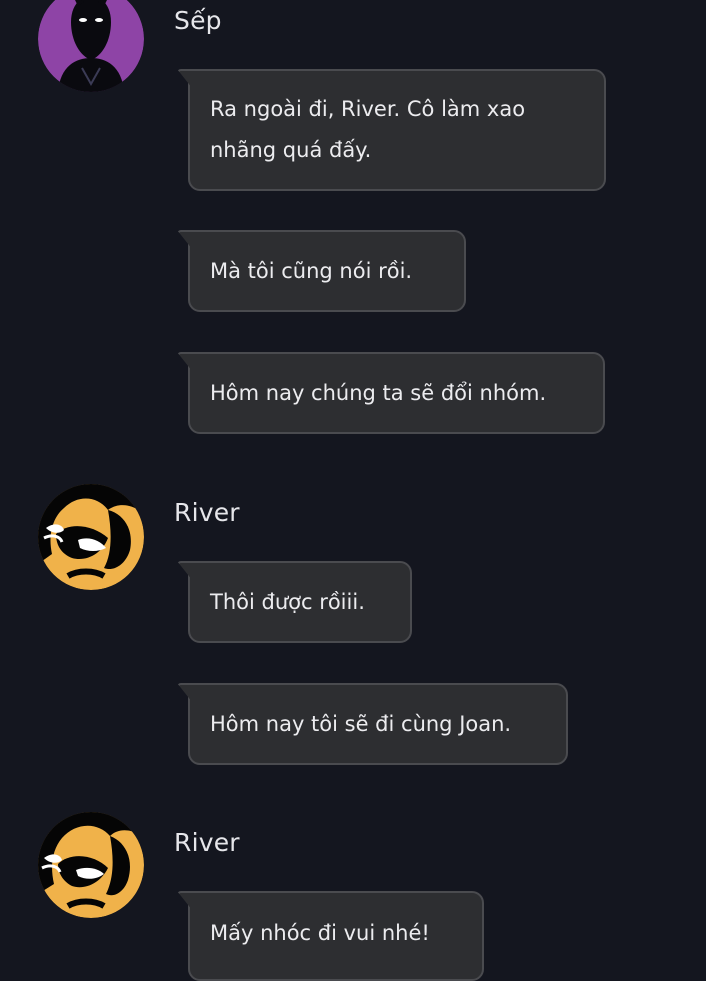 The width and height of the screenshot is (706, 981). Describe the element at coordinates (320, 932) in the screenshot. I see `message-text: Mấy nhóc đi vui nhé!` at that location.